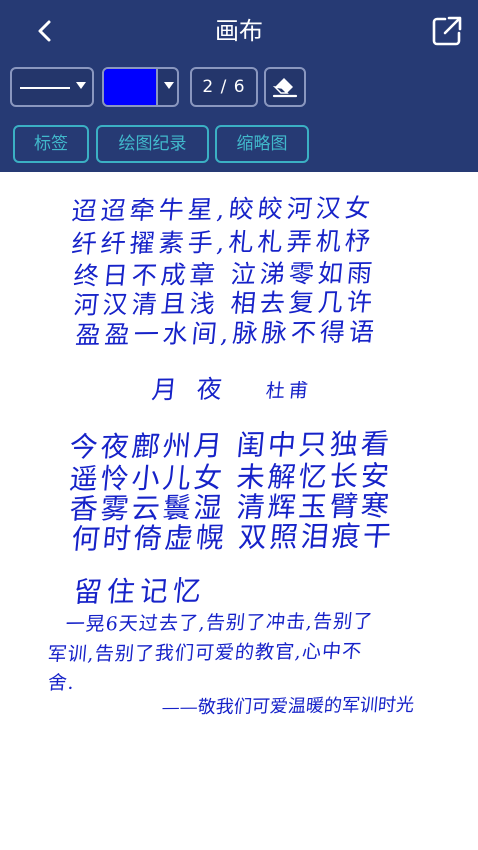 This screenshot has height=850, width=478. I want to click on pen-color-dropdown, so click(140, 87).